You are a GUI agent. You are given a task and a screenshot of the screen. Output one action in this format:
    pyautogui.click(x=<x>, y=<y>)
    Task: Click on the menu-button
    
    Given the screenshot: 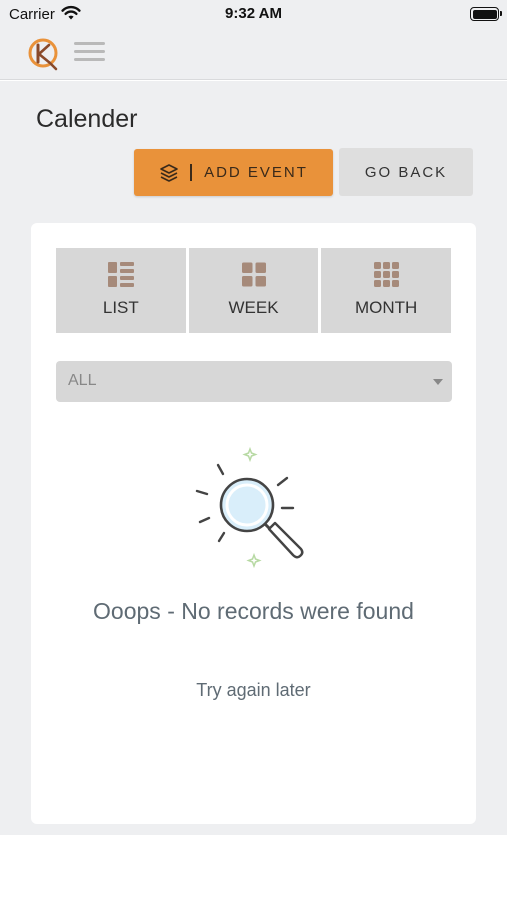 What is the action you would take?
    pyautogui.click(x=90, y=53)
    